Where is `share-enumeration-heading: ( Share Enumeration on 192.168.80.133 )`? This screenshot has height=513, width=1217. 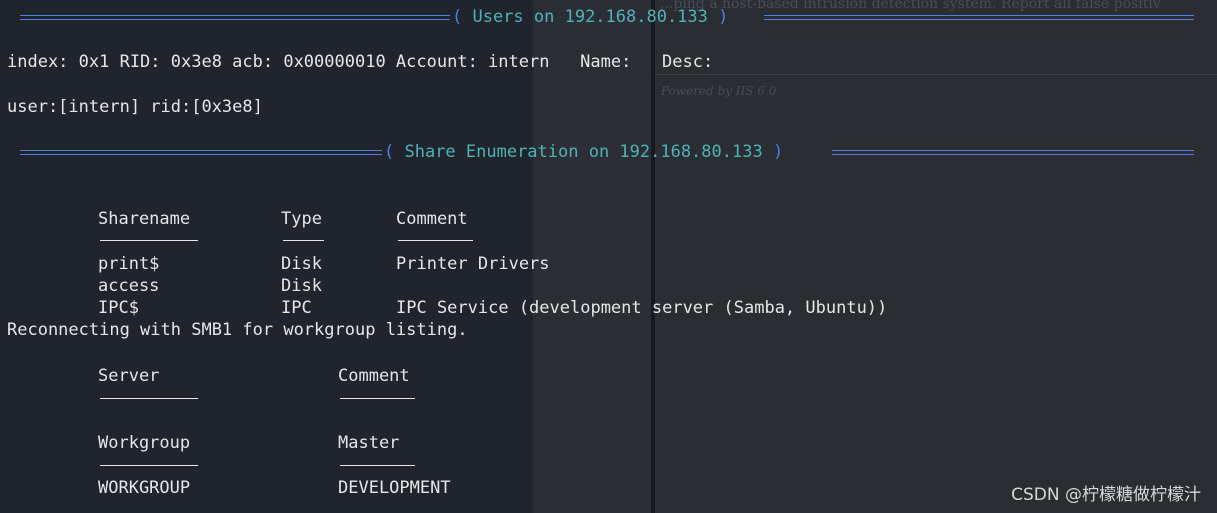 share-enumeration-heading: ( Share Enumeration on 192.168.80.133 ) is located at coordinates (584, 152).